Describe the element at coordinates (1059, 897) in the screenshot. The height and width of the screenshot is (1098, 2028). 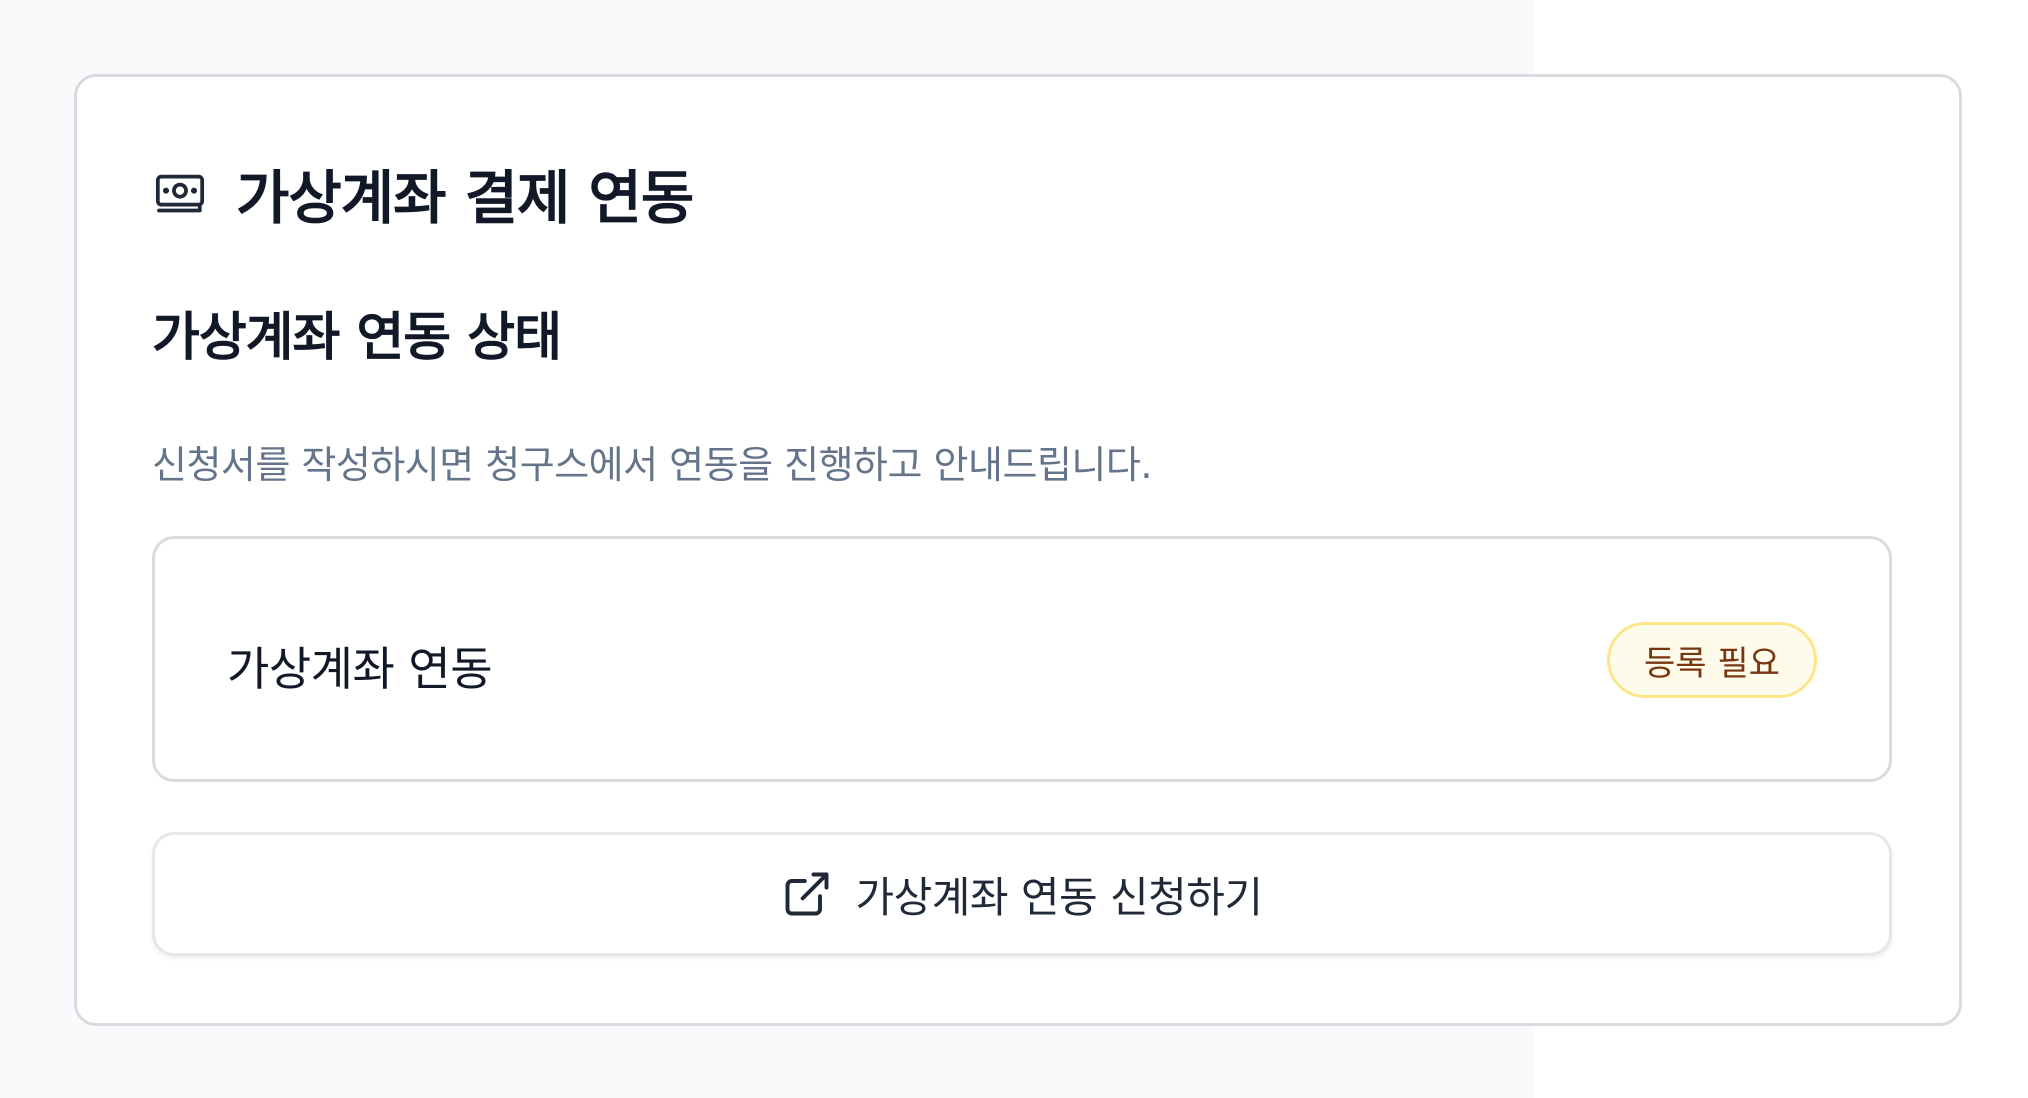
I see `apply-button-label: 가상계좌 연동 신청하기` at that location.